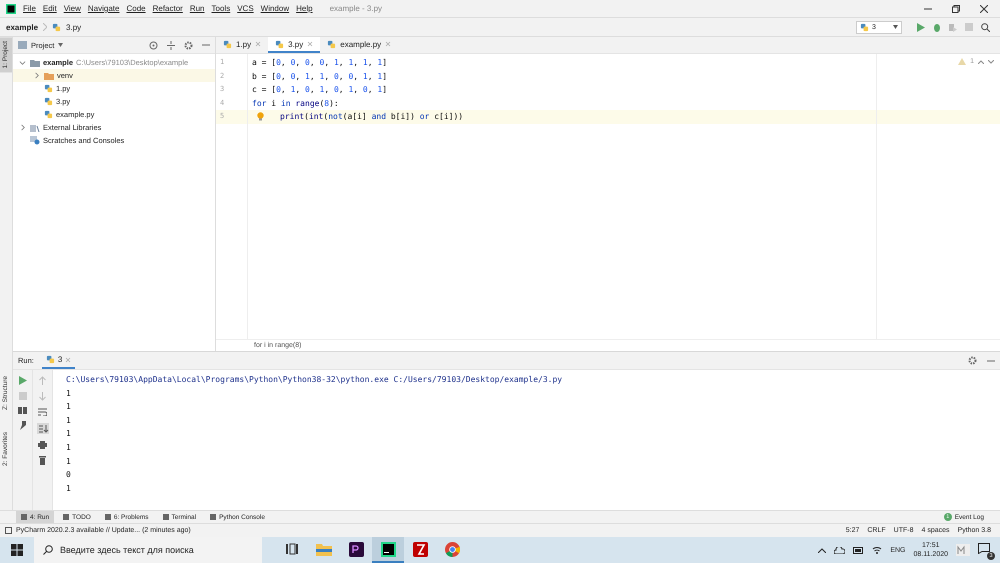 The image size is (1000, 563). I want to click on console-command: C:\Users\79103\AppData\Local\Programs\Python\Python38-32\python.exe C:/Users/79103/Desktop/example/3.py, so click(315, 380).